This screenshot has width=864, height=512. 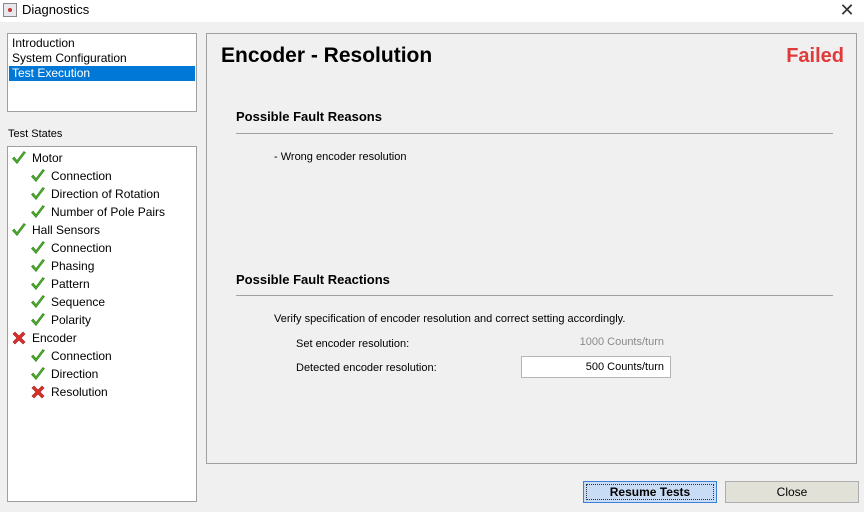 What do you see at coordinates (71, 320) in the screenshot?
I see `tree-item-label: Polarity` at bounding box center [71, 320].